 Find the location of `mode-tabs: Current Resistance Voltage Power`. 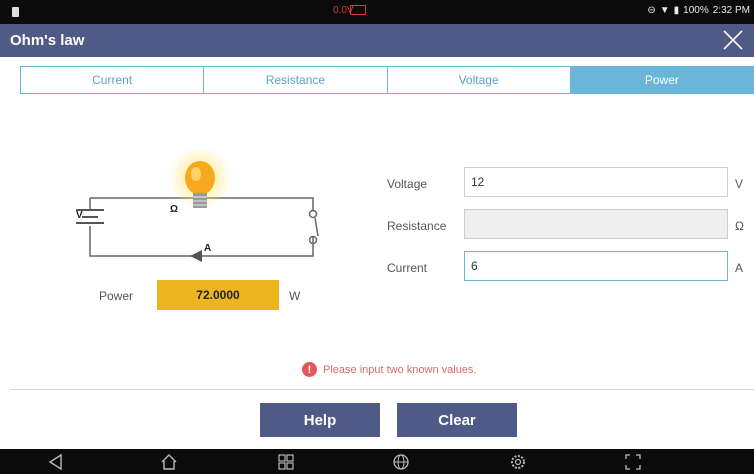

mode-tabs: Current Resistance Voltage Power is located at coordinates (387, 80).